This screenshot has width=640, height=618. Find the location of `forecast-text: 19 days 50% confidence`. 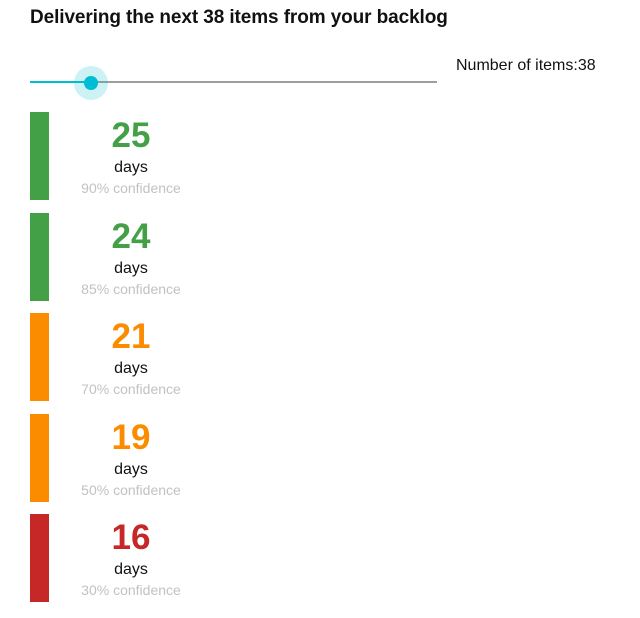

forecast-text: 19 days 50% confidence is located at coordinates (131, 457).